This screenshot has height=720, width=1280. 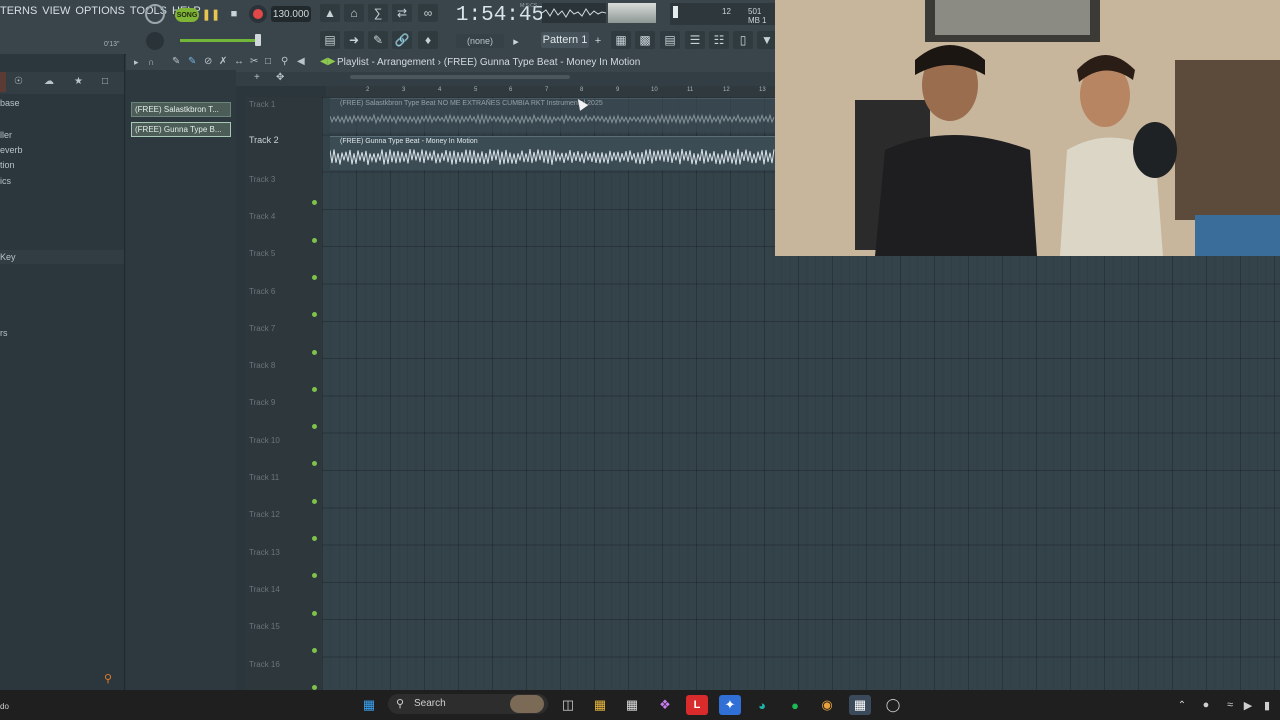 What do you see at coordinates (264, 552) in the screenshot?
I see `track-label: Track 13` at bounding box center [264, 552].